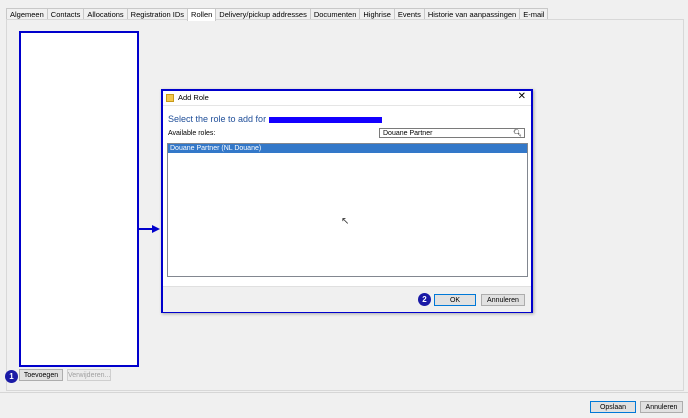 The image size is (688, 418). I want to click on dialog-title: Add Role, so click(193, 97).